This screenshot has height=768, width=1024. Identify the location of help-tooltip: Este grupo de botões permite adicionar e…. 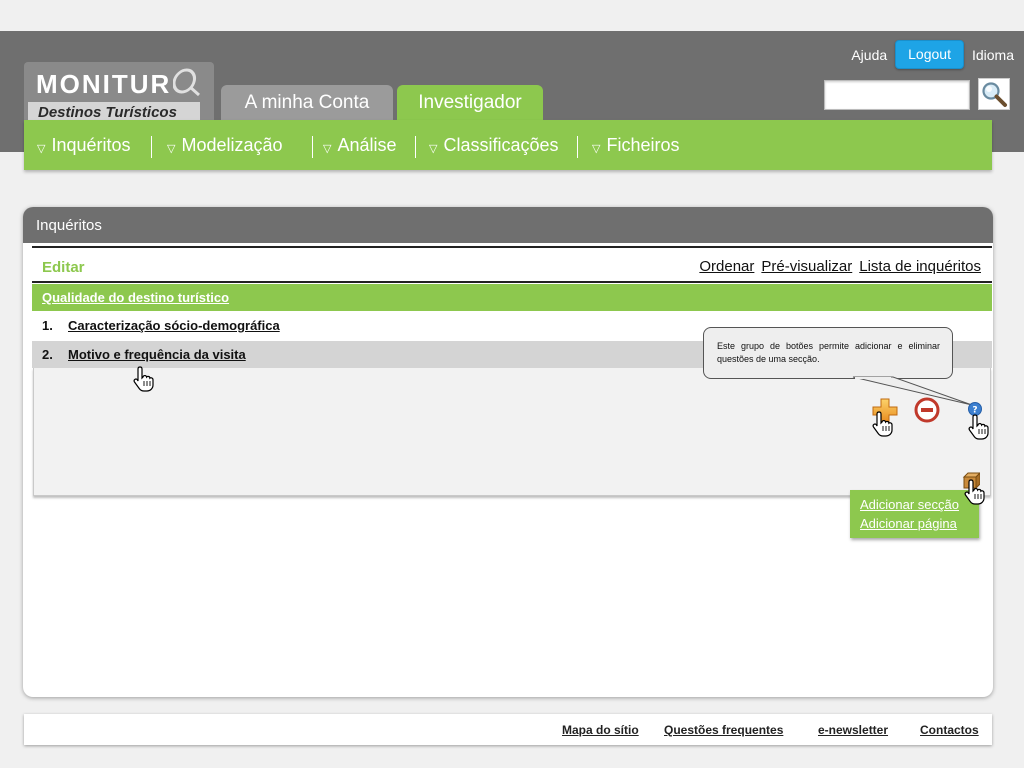
(828, 353).